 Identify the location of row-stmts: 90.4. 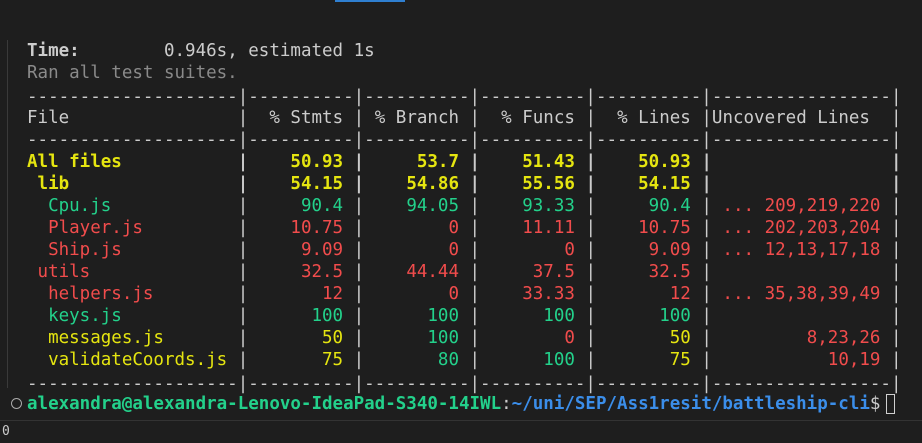
(301, 206).